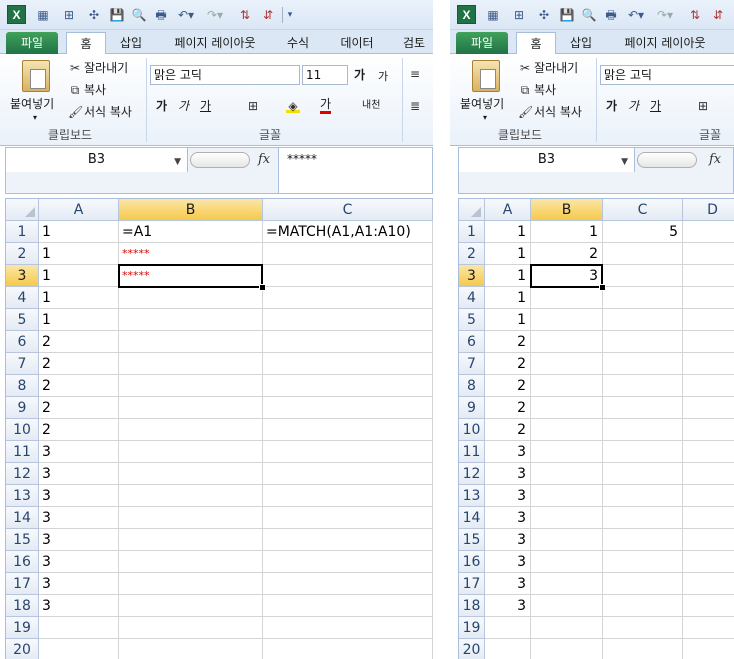 Image resolution: width=734 pixels, height=659 pixels. Describe the element at coordinates (348, 298) in the screenshot. I see `cell-c4` at that location.